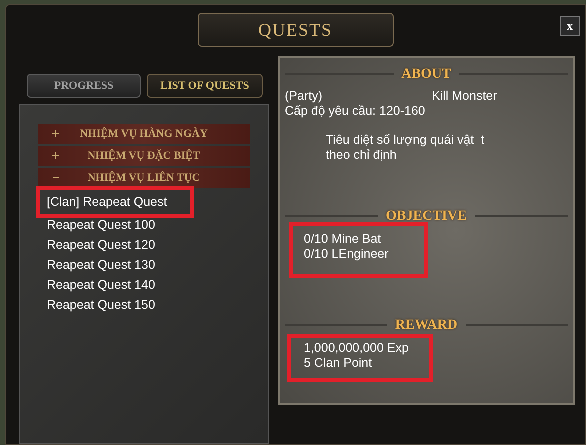 The height and width of the screenshot is (445, 586). Describe the element at coordinates (426, 325) in the screenshot. I see `section-heading: REWARD` at that location.